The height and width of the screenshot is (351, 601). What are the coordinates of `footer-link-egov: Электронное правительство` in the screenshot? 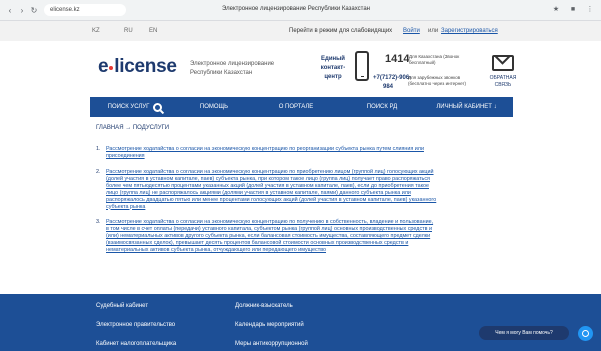 It's located at (135, 325).